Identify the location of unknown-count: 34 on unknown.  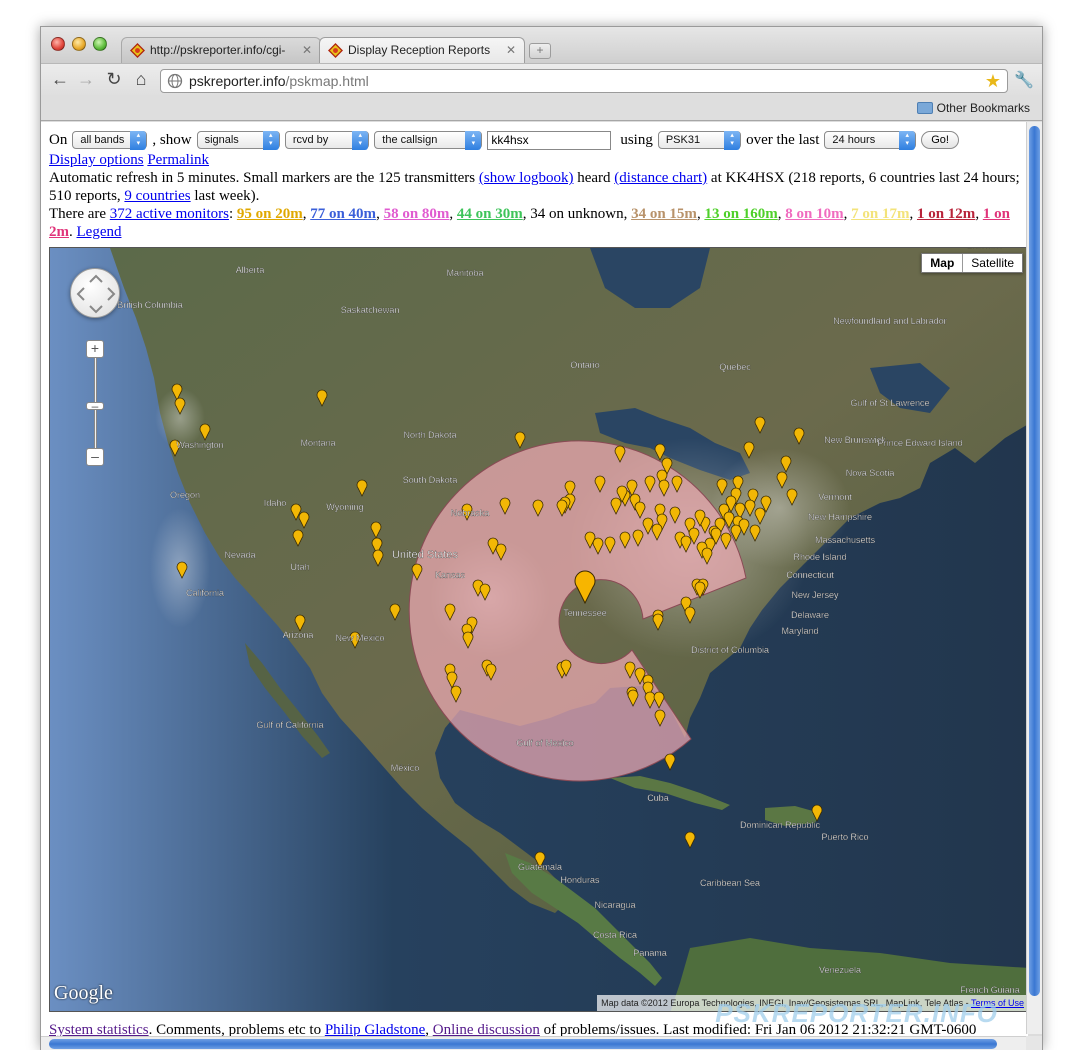
(577, 214).